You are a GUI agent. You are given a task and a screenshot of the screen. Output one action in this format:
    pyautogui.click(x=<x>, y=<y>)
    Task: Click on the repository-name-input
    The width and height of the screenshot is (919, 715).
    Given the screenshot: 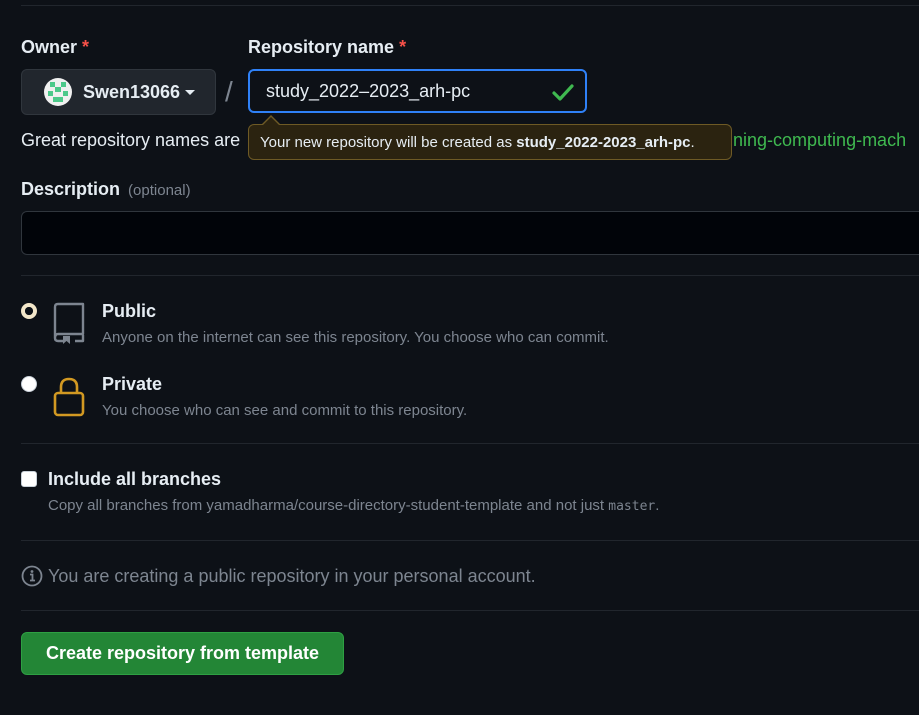 What is the action you would take?
    pyautogui.click(x=417, y=91)
    